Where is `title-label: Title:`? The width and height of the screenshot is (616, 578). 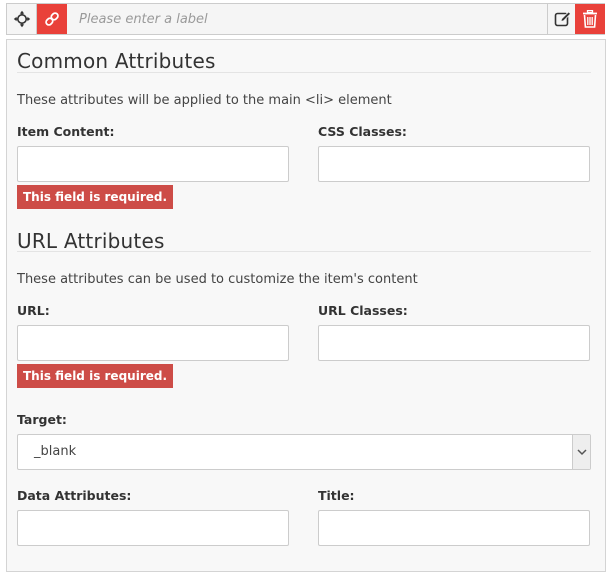
title-label: Title: is located at coordinates (336, 495).